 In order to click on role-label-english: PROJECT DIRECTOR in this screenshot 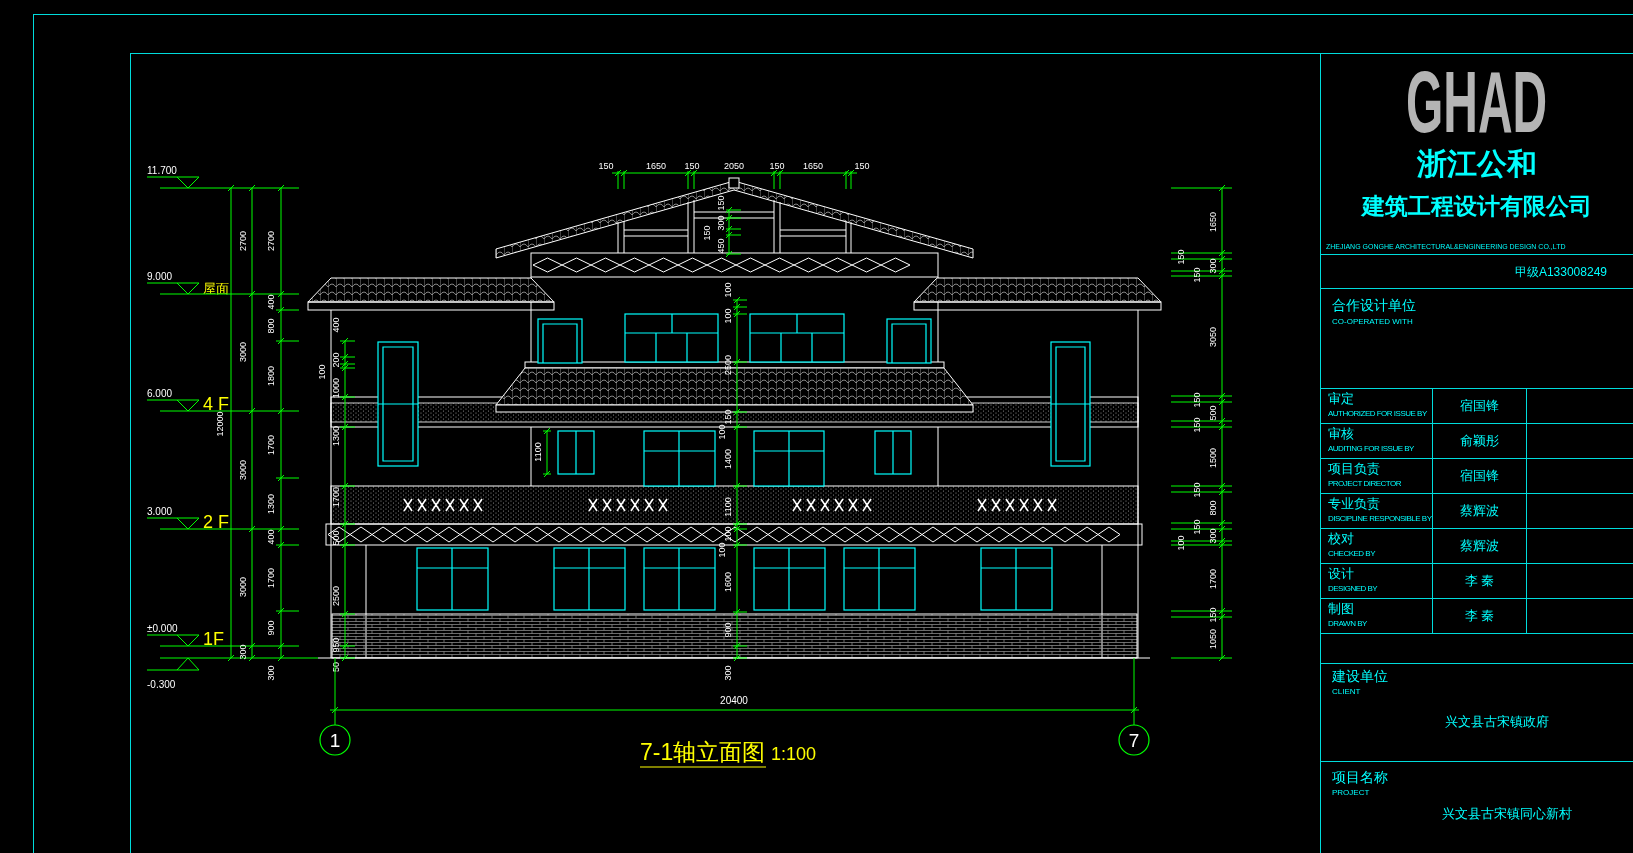, I will do `click(1365, 484)`.